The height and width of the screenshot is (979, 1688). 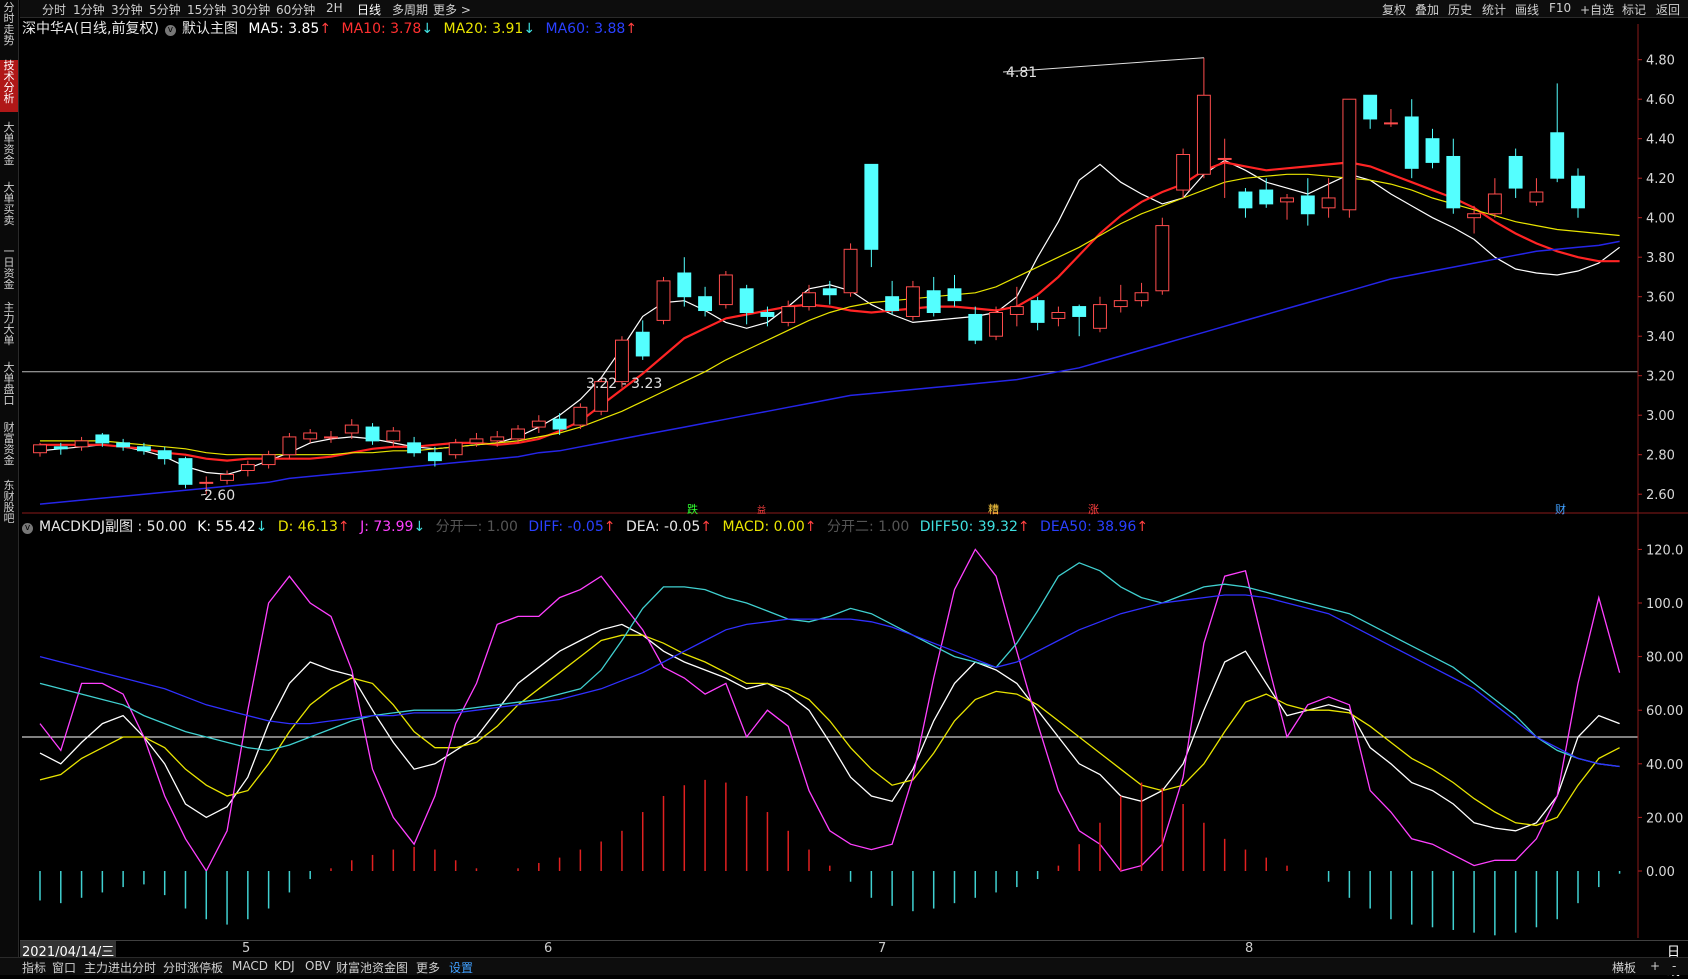 What do you see at coordinates (250, 966) in the screenshot?
I see `bottom-tab-macd: MACD` at bounding box center [250, 966].